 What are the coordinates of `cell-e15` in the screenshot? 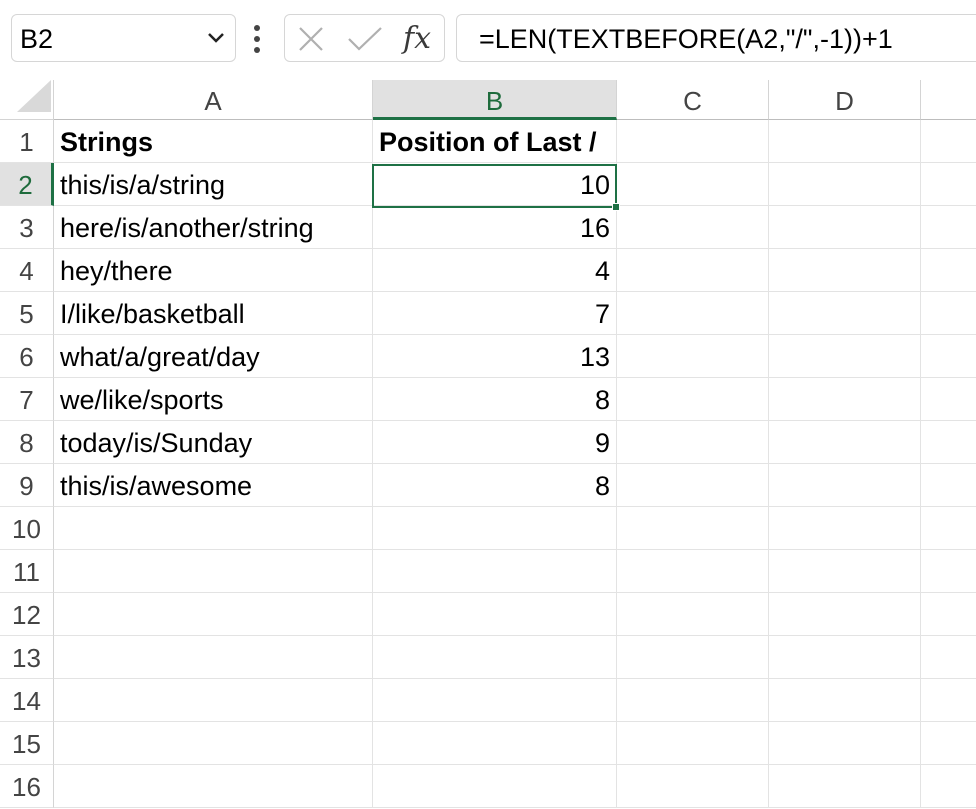 It's located at (948, 743).